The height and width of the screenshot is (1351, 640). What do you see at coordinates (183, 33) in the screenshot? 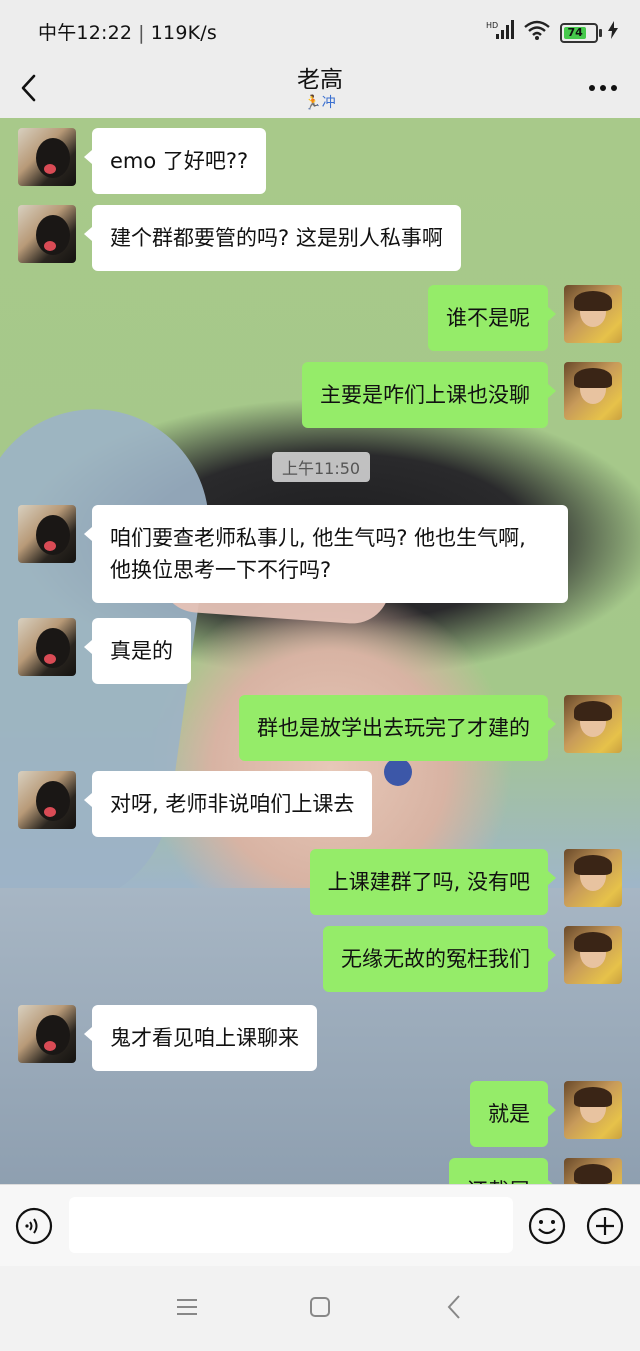
I see `status-net-speed: 119K/s` at bounding box center [183, 33].